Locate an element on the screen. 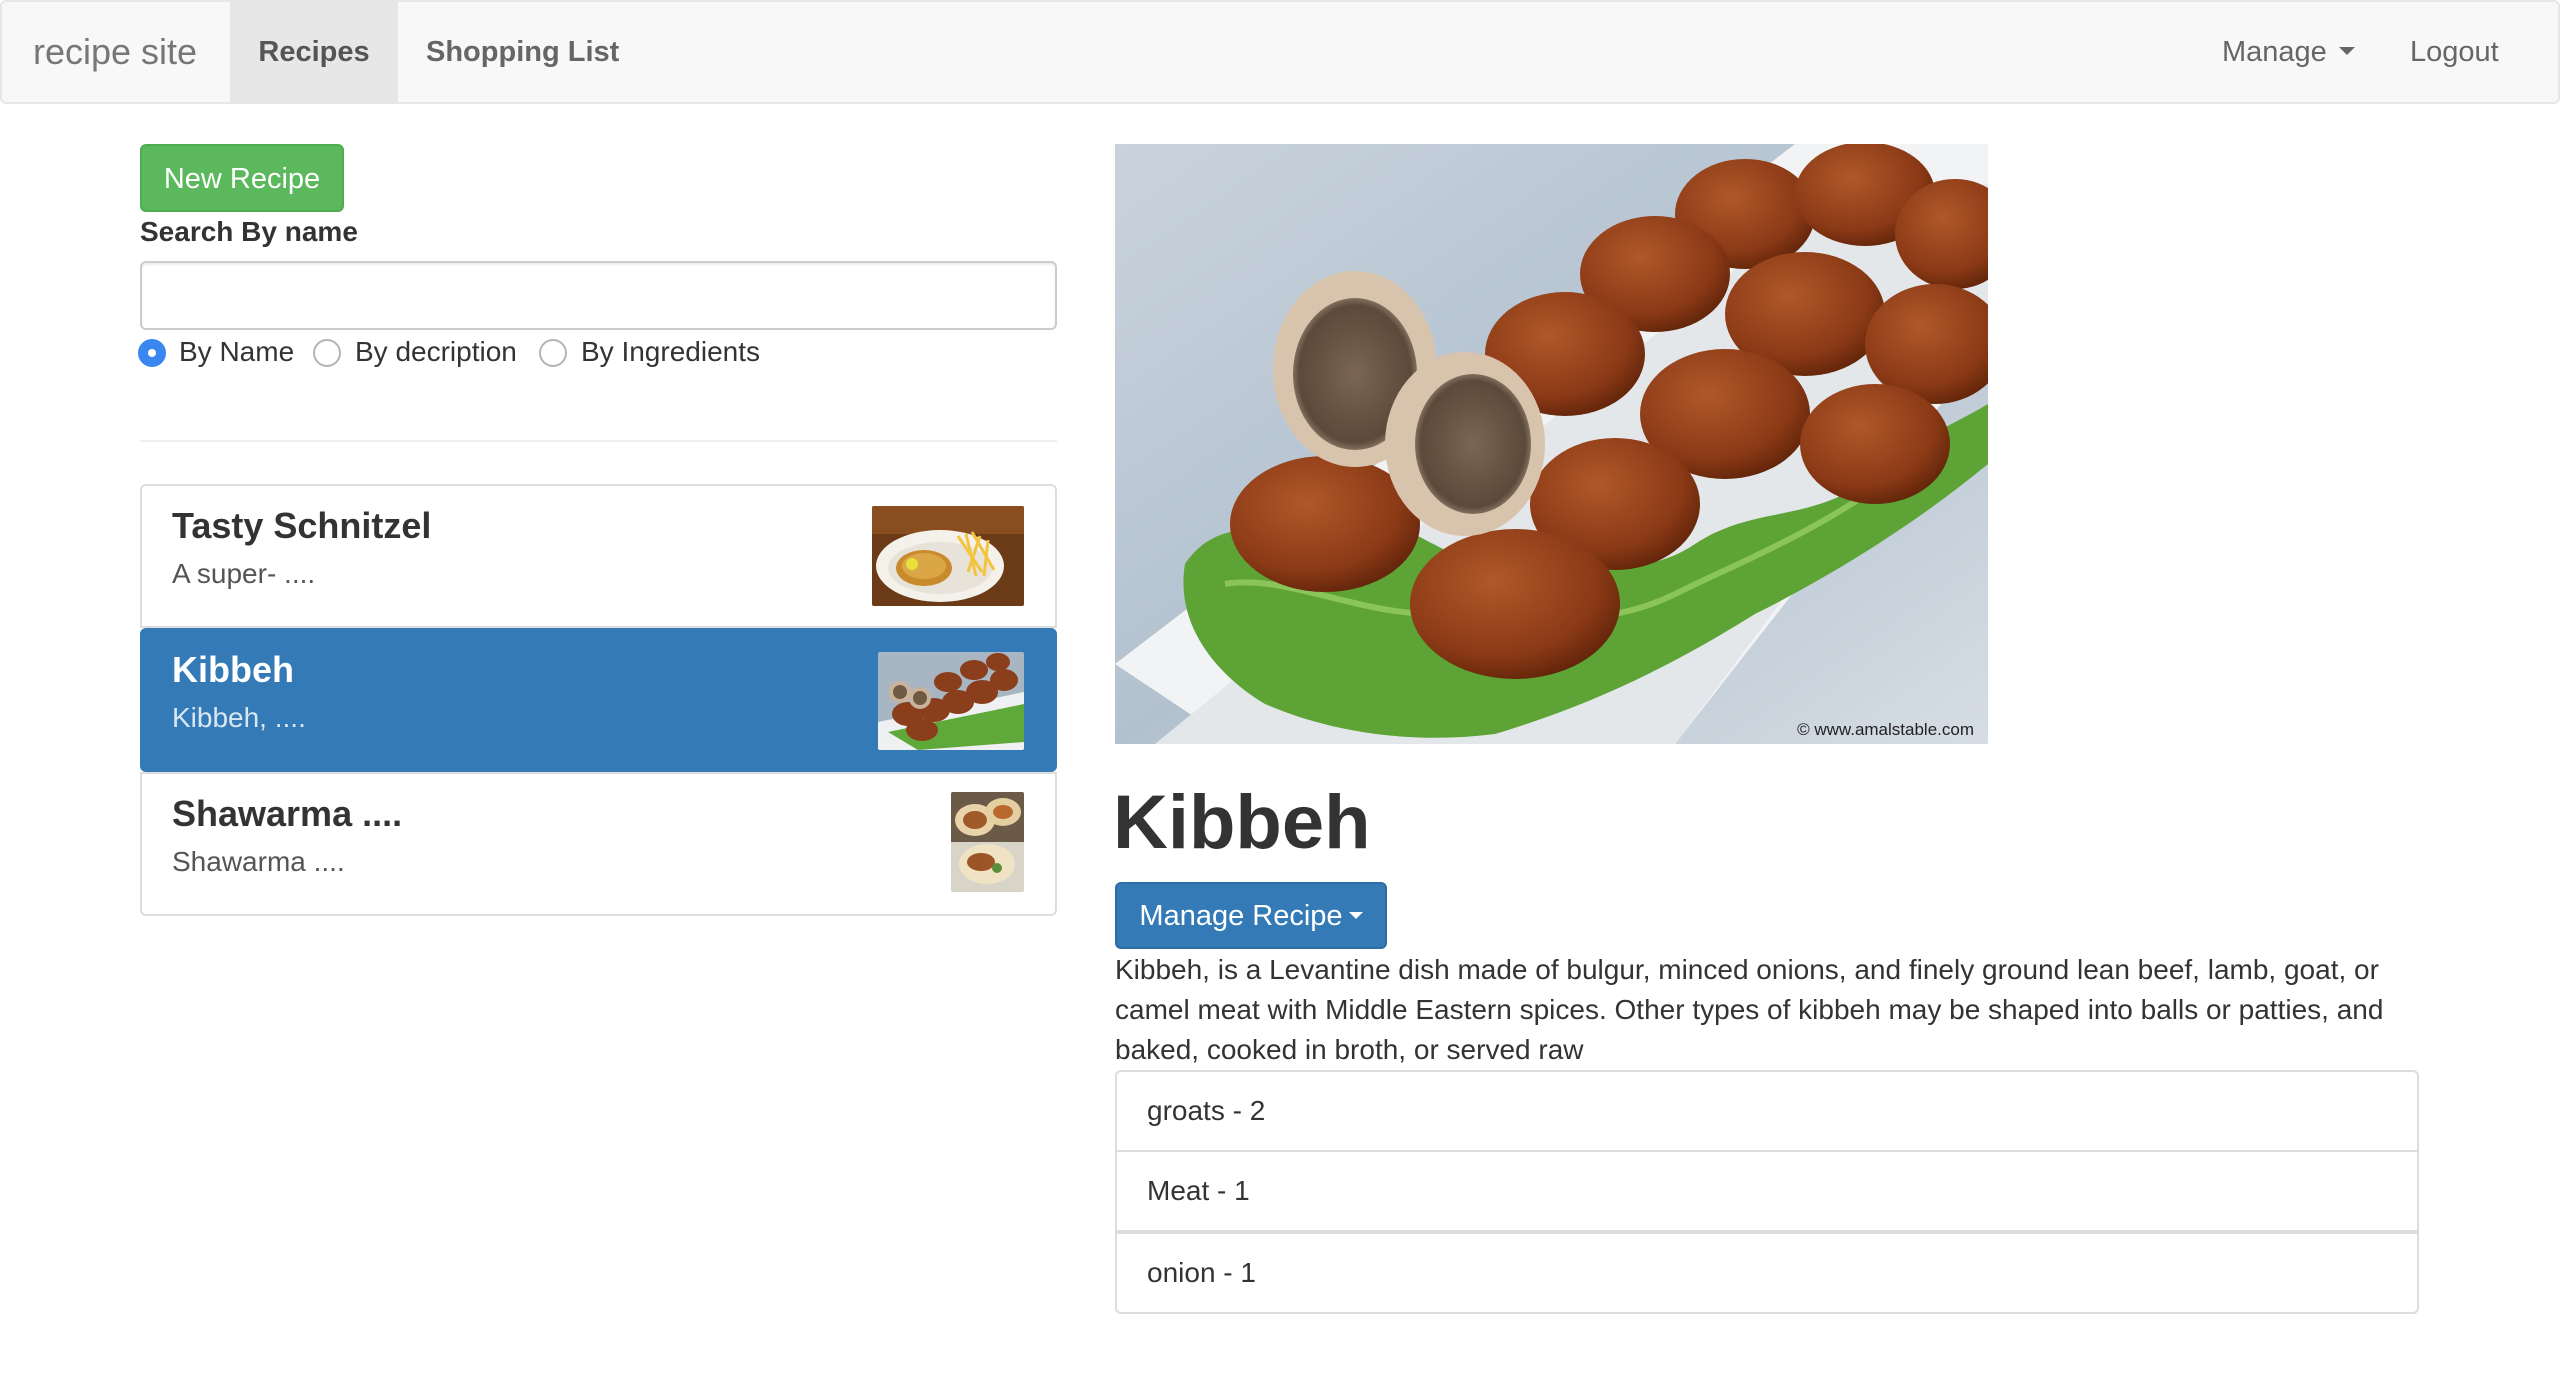 This screenshot has width=2560, height=1378. logout-link: Logout is located at coordinates (2454, 52).